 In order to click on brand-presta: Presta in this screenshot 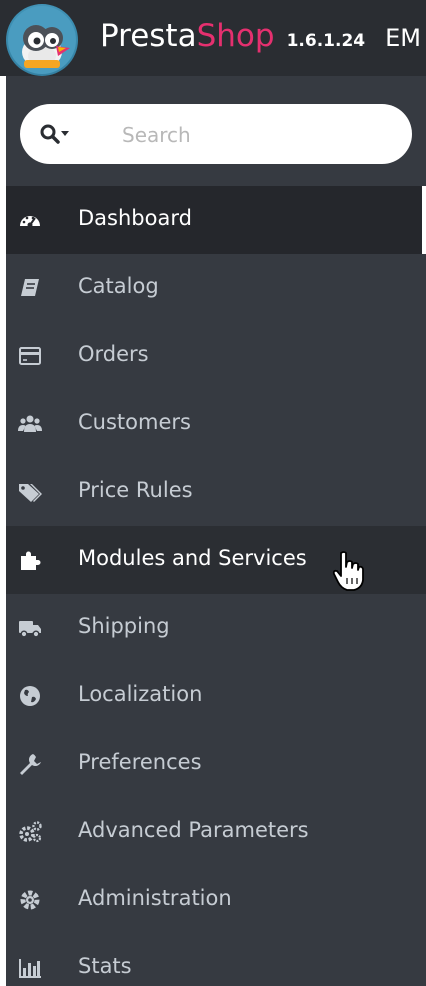, I will do `click(148, 36)`.